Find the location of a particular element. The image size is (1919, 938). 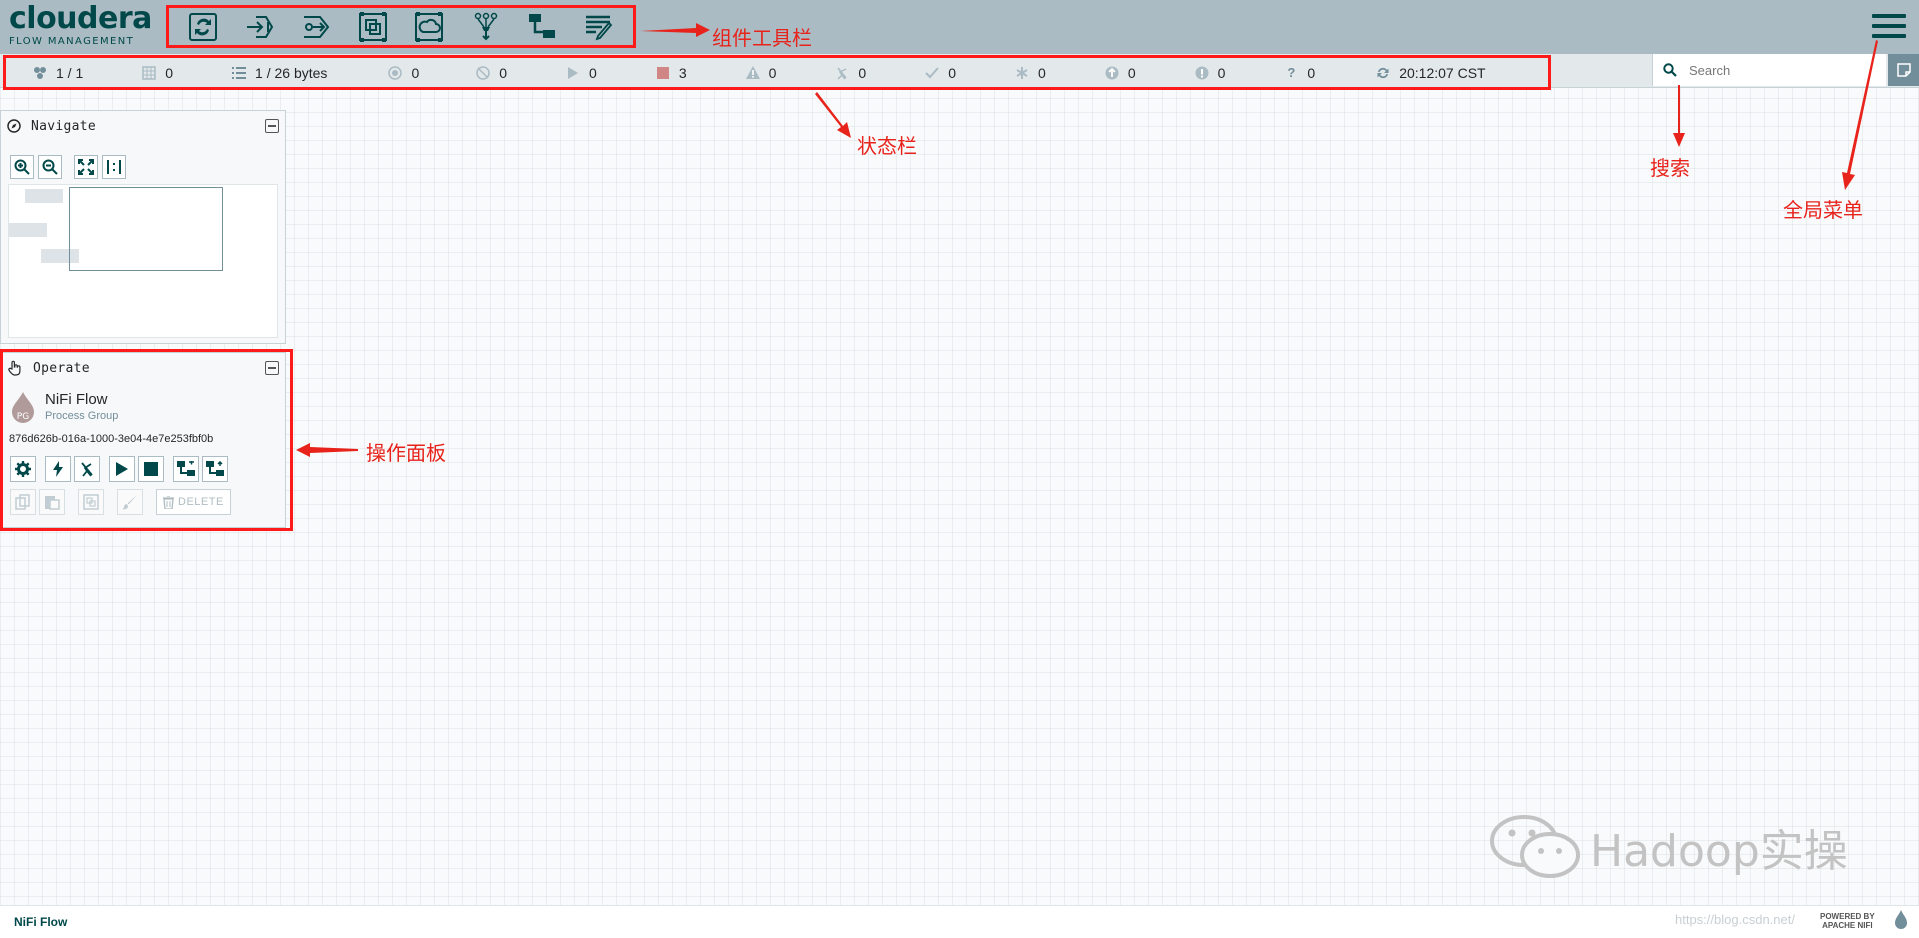

zoom-out-button is located at coordinates (50, 167).